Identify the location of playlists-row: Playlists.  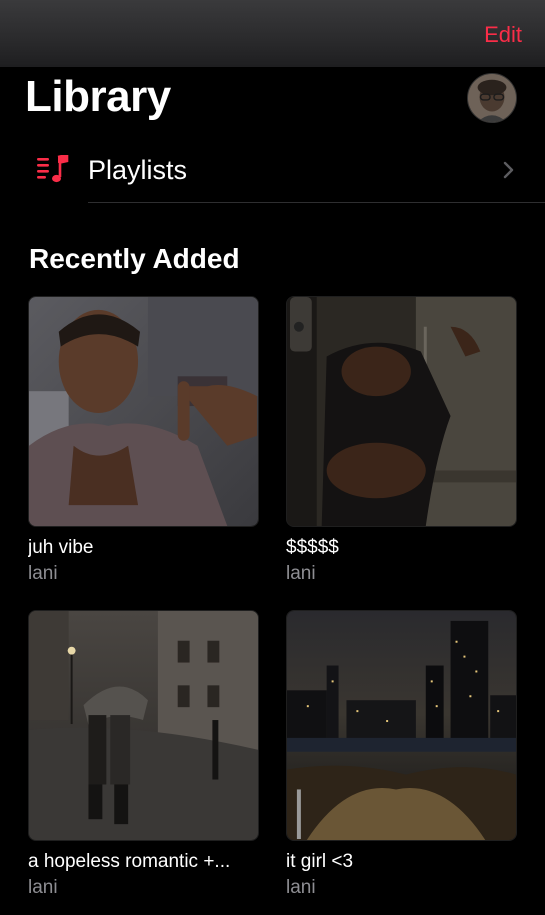
(272, 171).